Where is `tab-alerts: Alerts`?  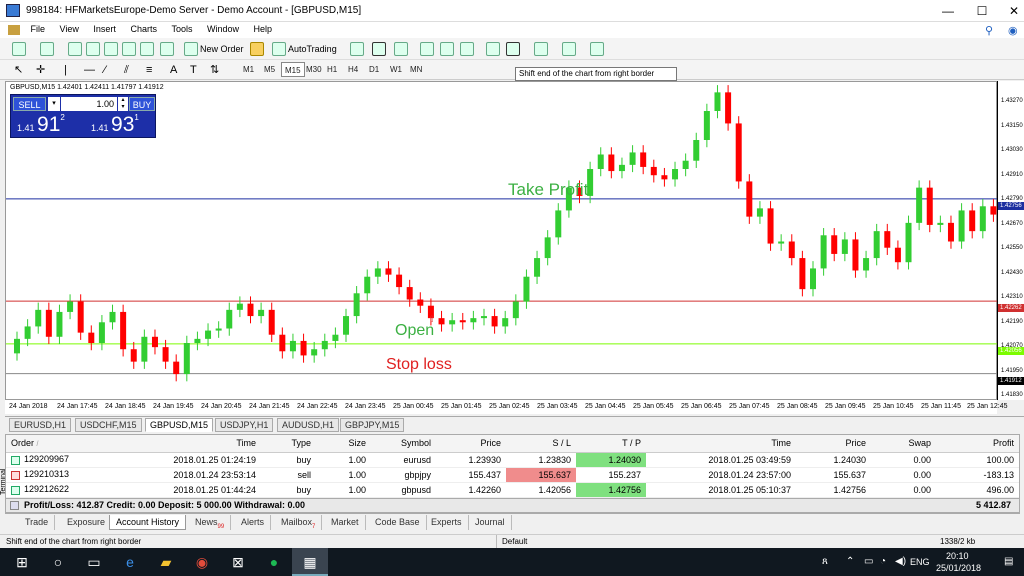
tab-alerts: Alerts is located at coordinates (253, 522).